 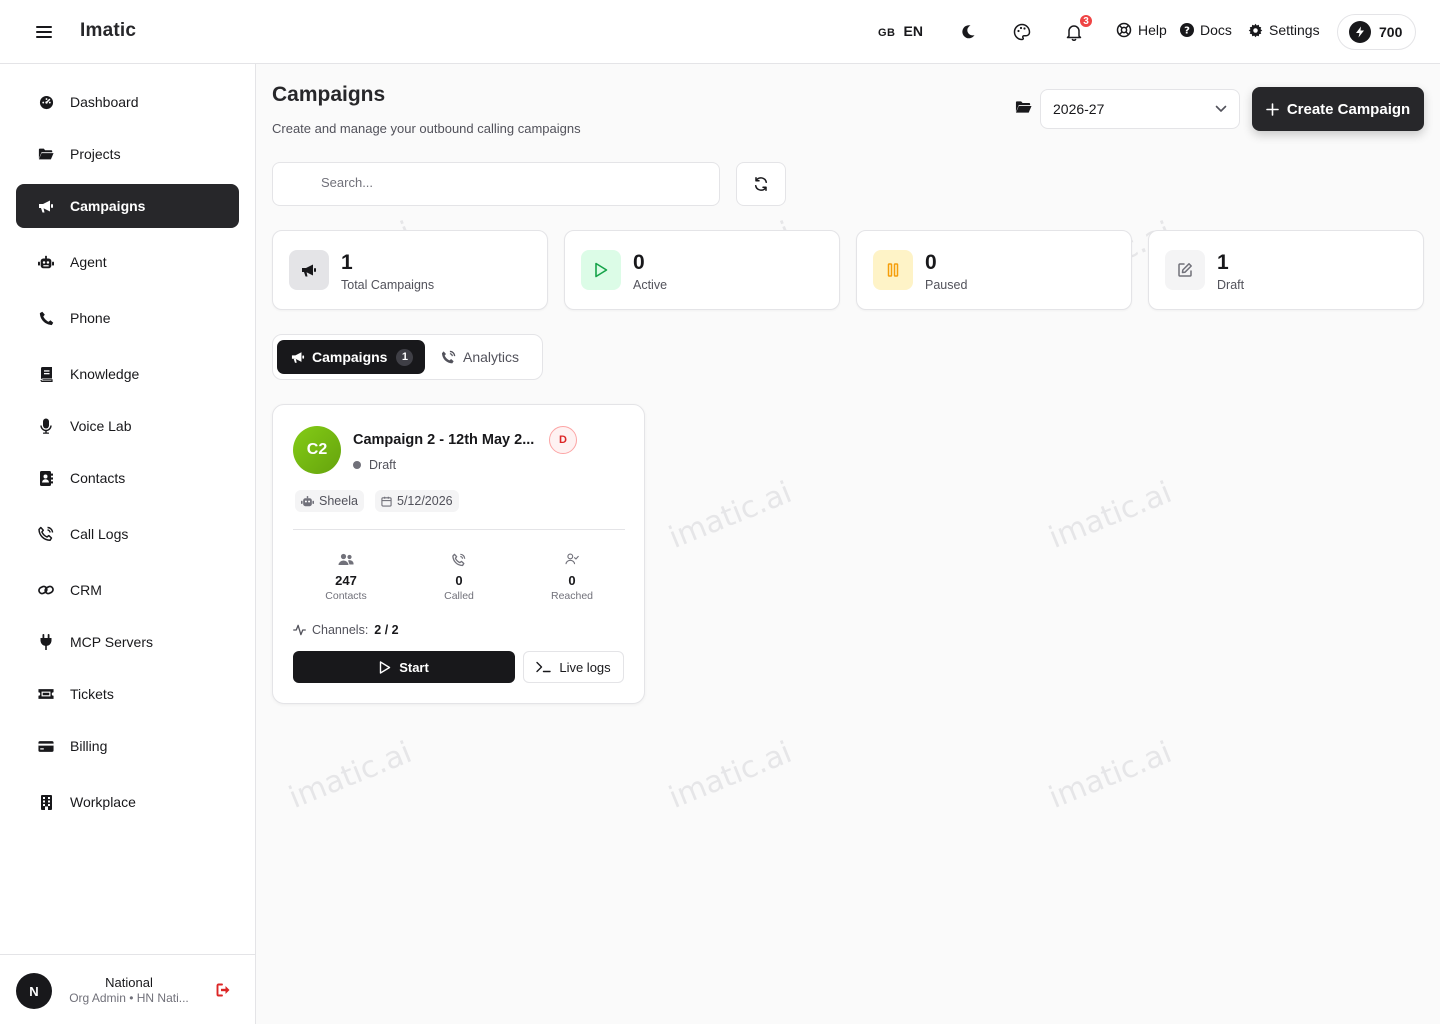 What do you see at coordinates (89, 746) in the screenshot?
I see `sidebar-item-label: Billing` at bounding box center [89, 746].